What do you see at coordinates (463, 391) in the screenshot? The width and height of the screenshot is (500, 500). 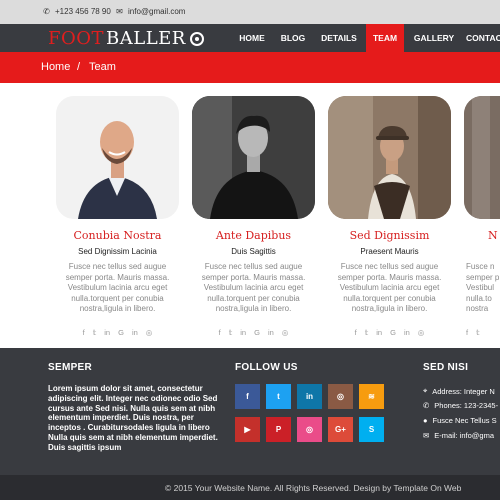 I see `footer-address-text: Address: Integer N` at bounding box center [463, 391].